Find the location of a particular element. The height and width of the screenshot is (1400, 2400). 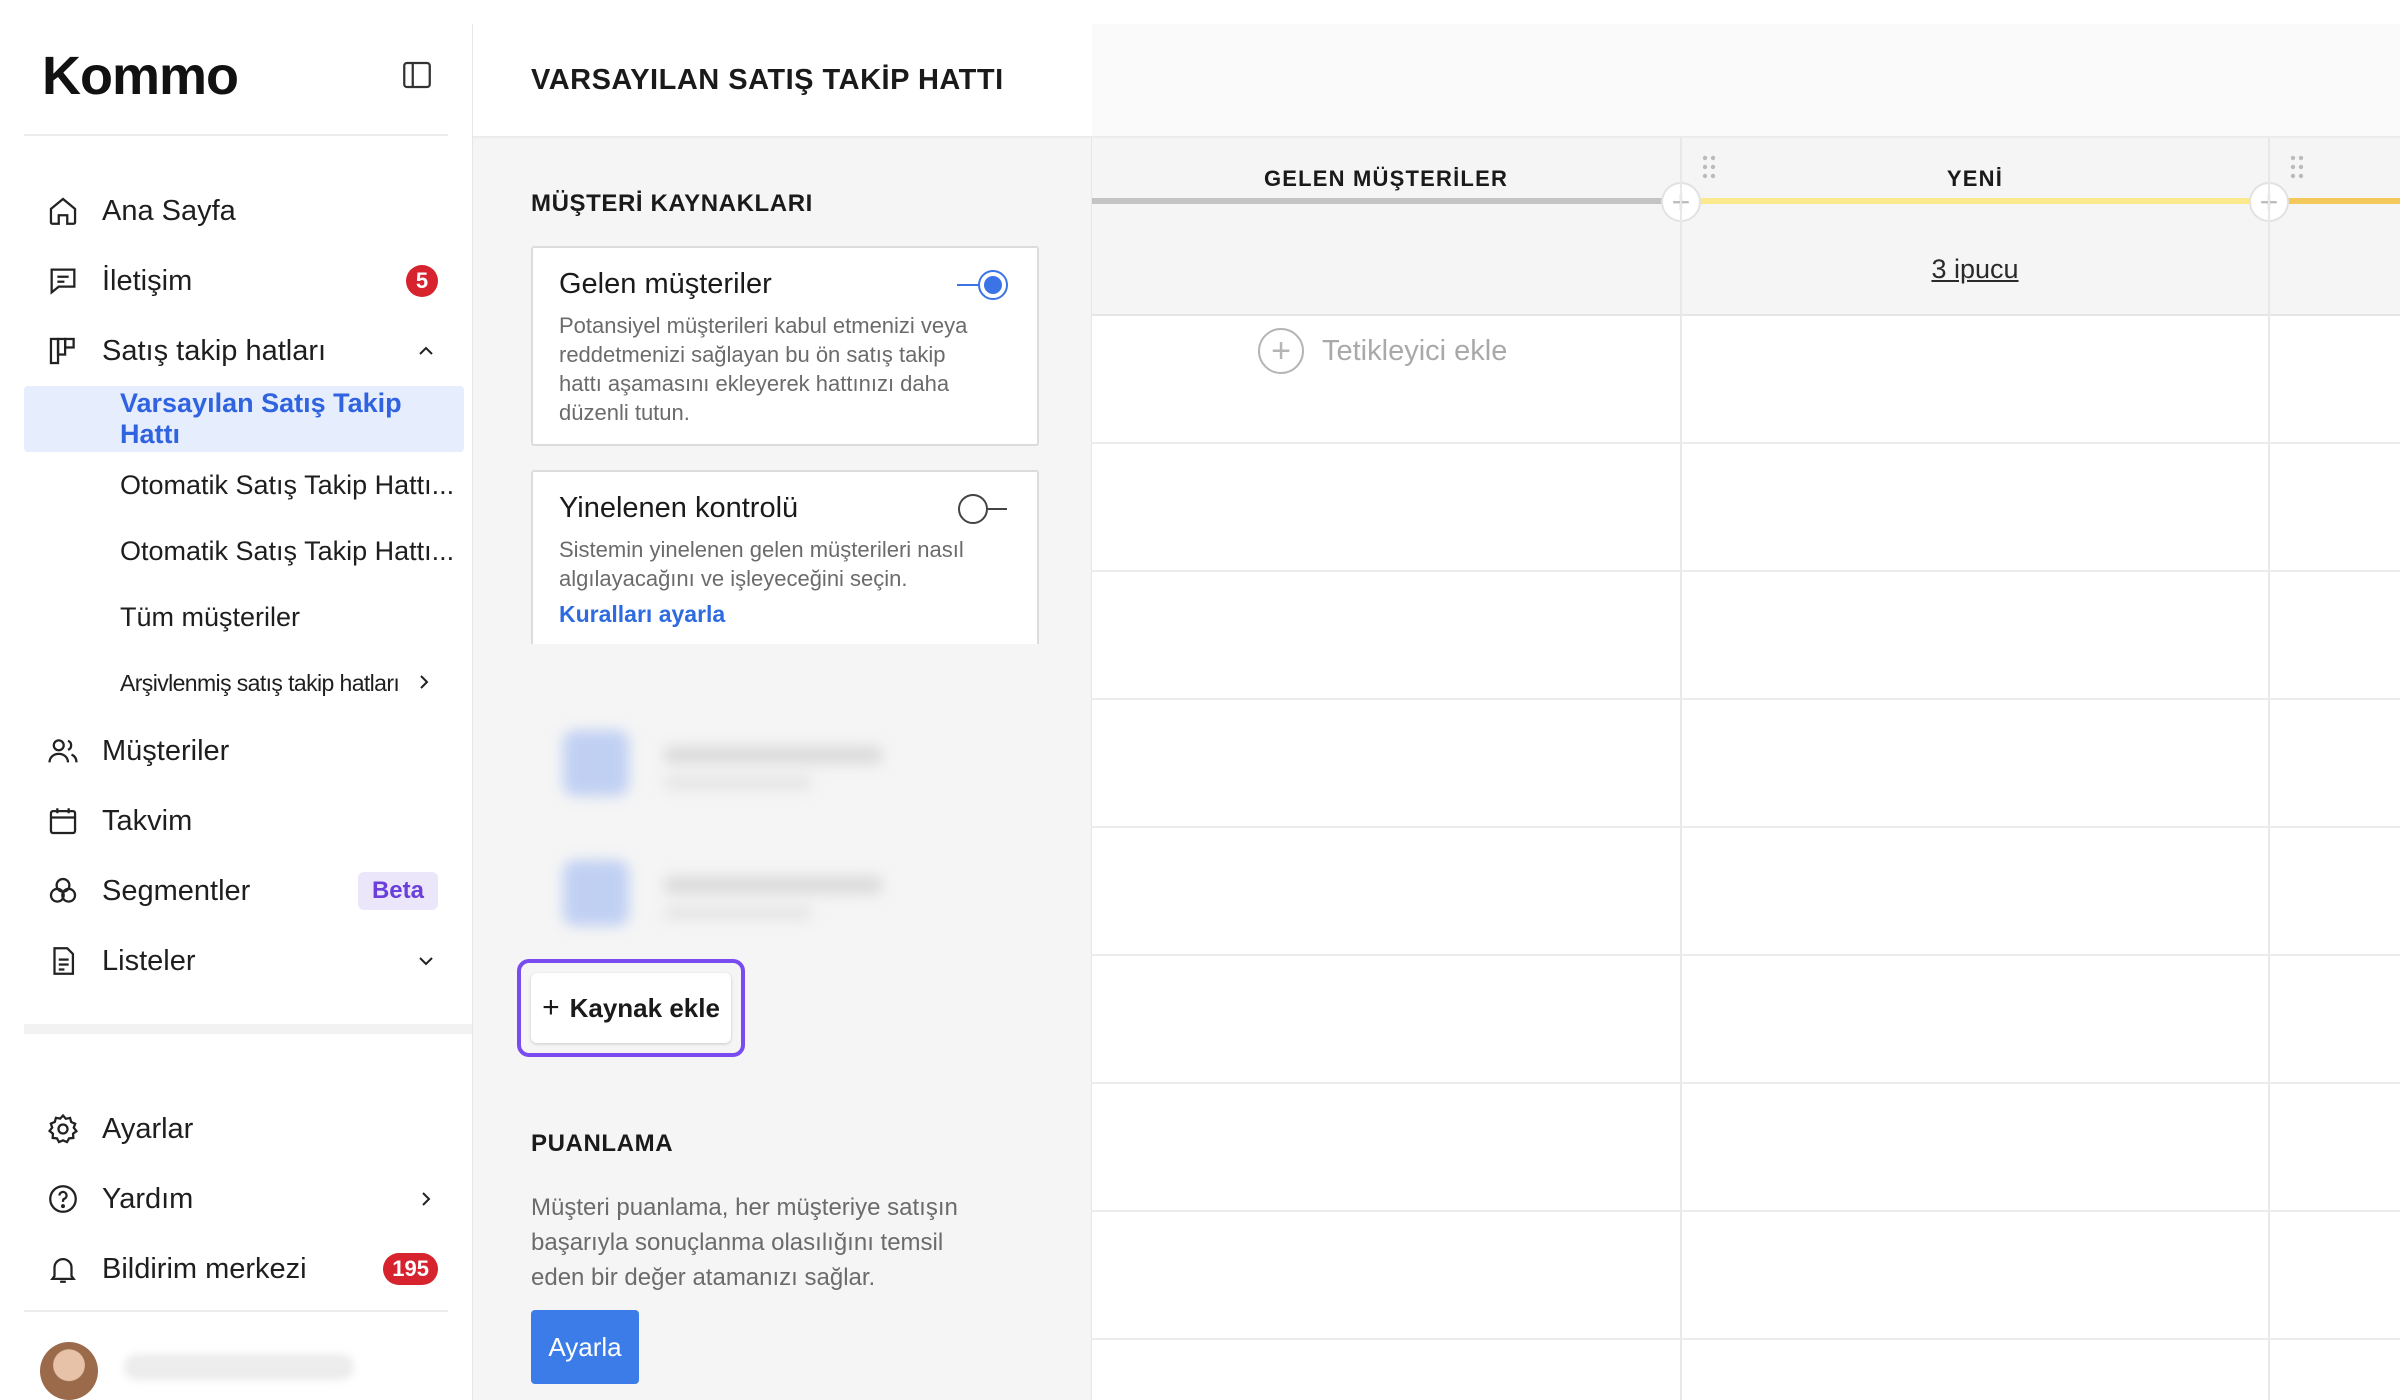

plus-circle-icon: + is located at coordinates (1281, 351).